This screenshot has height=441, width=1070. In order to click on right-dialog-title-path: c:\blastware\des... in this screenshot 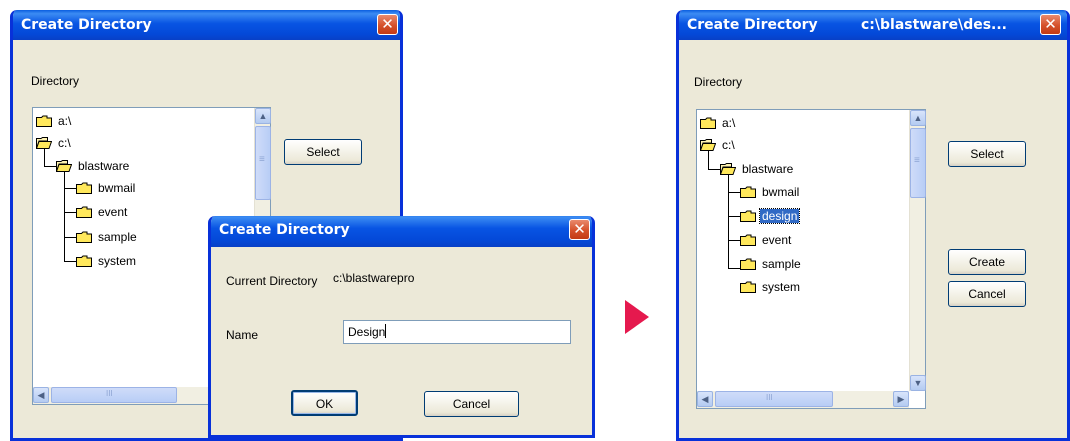, I will do `click(934, 25)`.